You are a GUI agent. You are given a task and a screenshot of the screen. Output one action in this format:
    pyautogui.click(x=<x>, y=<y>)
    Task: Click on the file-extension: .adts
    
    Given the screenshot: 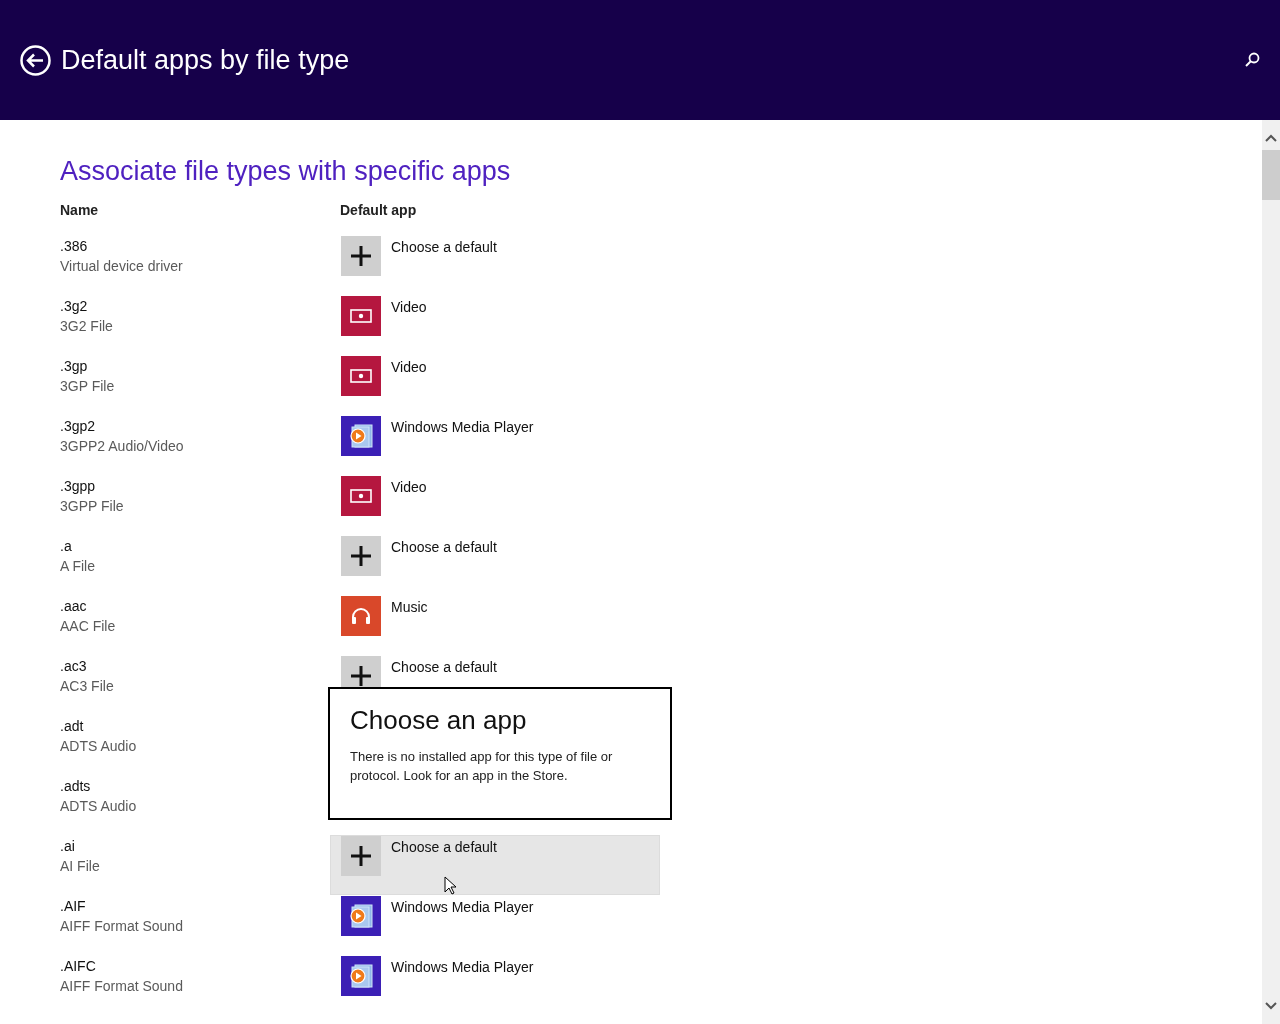 What is the action you would take?
    pyautogui.click(x=75, y=786)
    